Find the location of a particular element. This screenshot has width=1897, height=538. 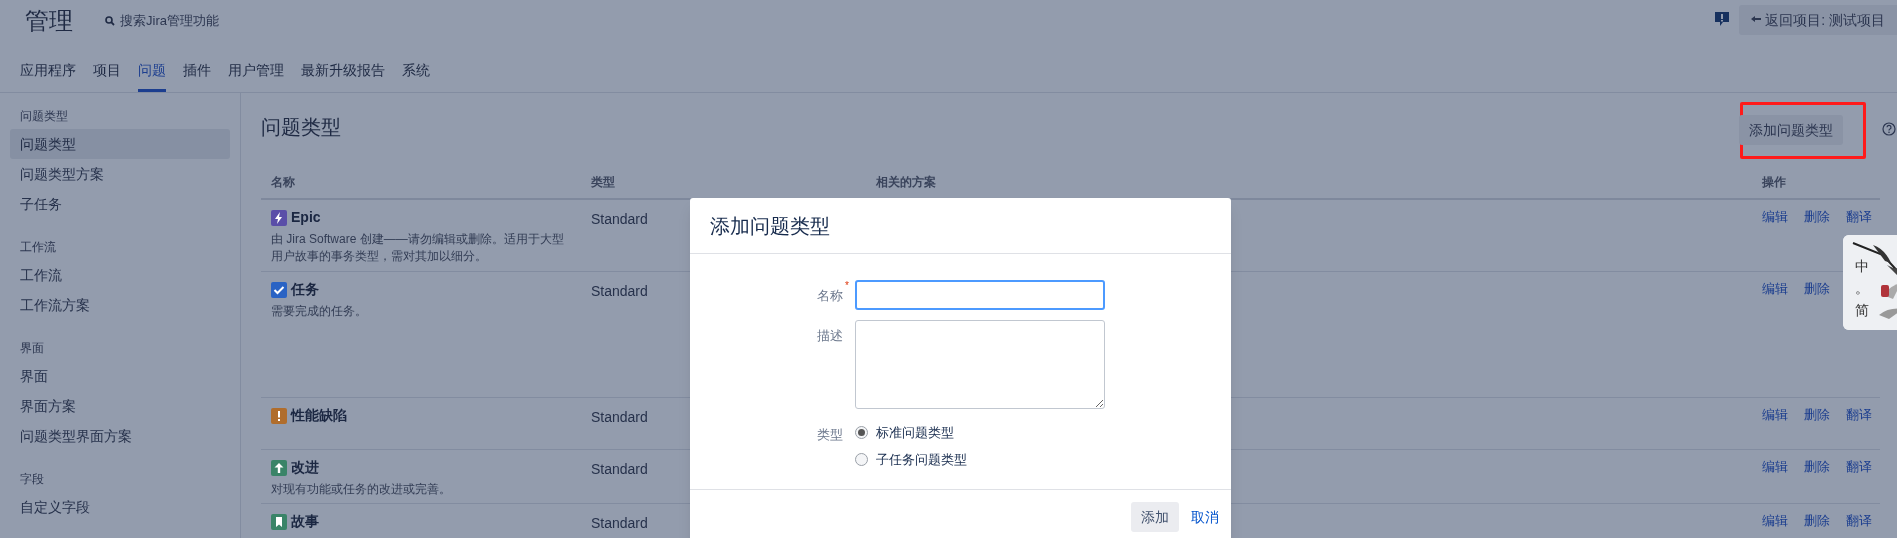

issue-type-name: 改进 is located at coordinates (305, 467).